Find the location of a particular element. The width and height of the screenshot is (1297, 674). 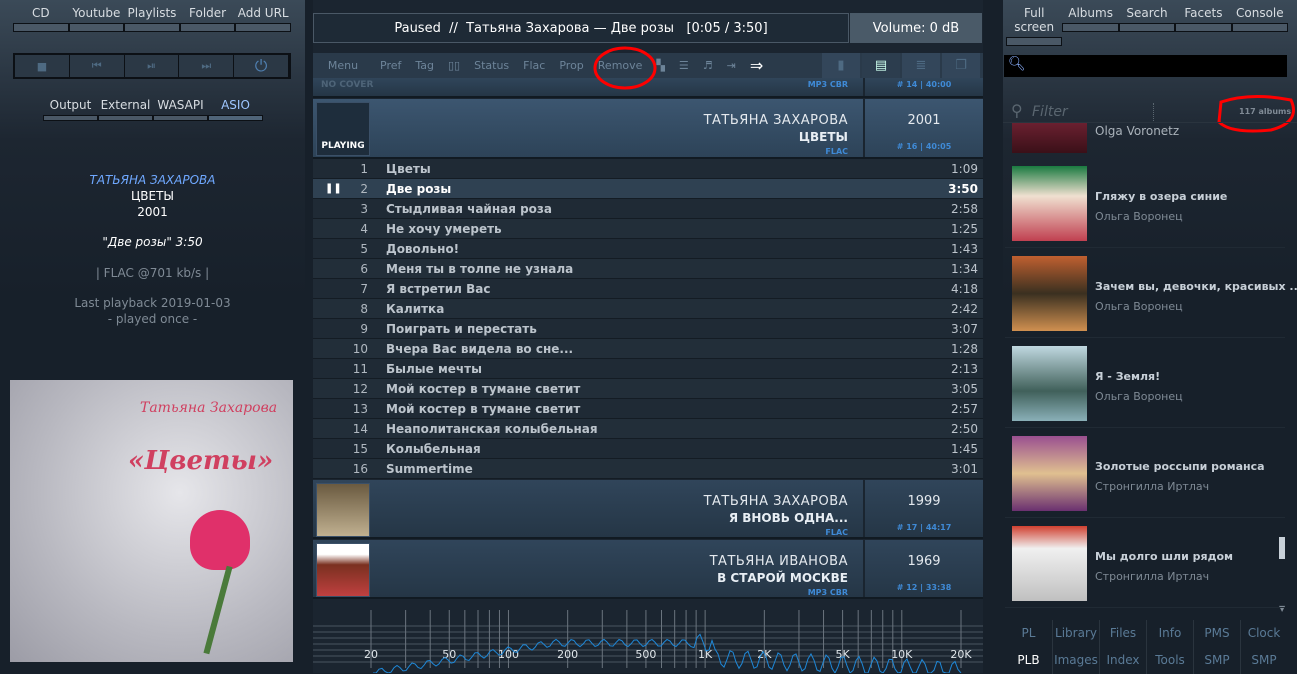

filter-icon: ⚲ is located at coordinates (1017, 110).